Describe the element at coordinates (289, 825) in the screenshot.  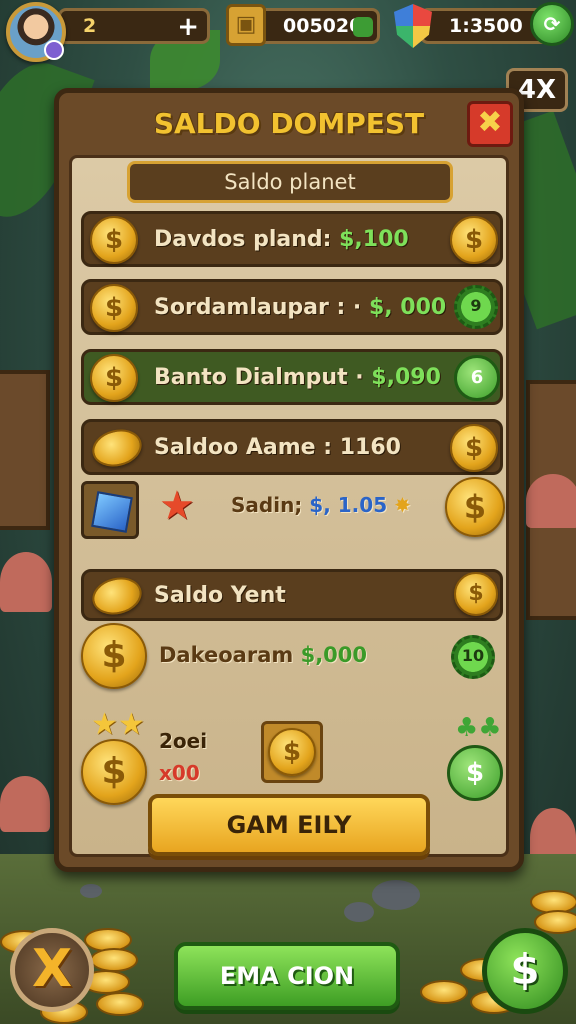
I see `game-button: GAM EILY` at that location.